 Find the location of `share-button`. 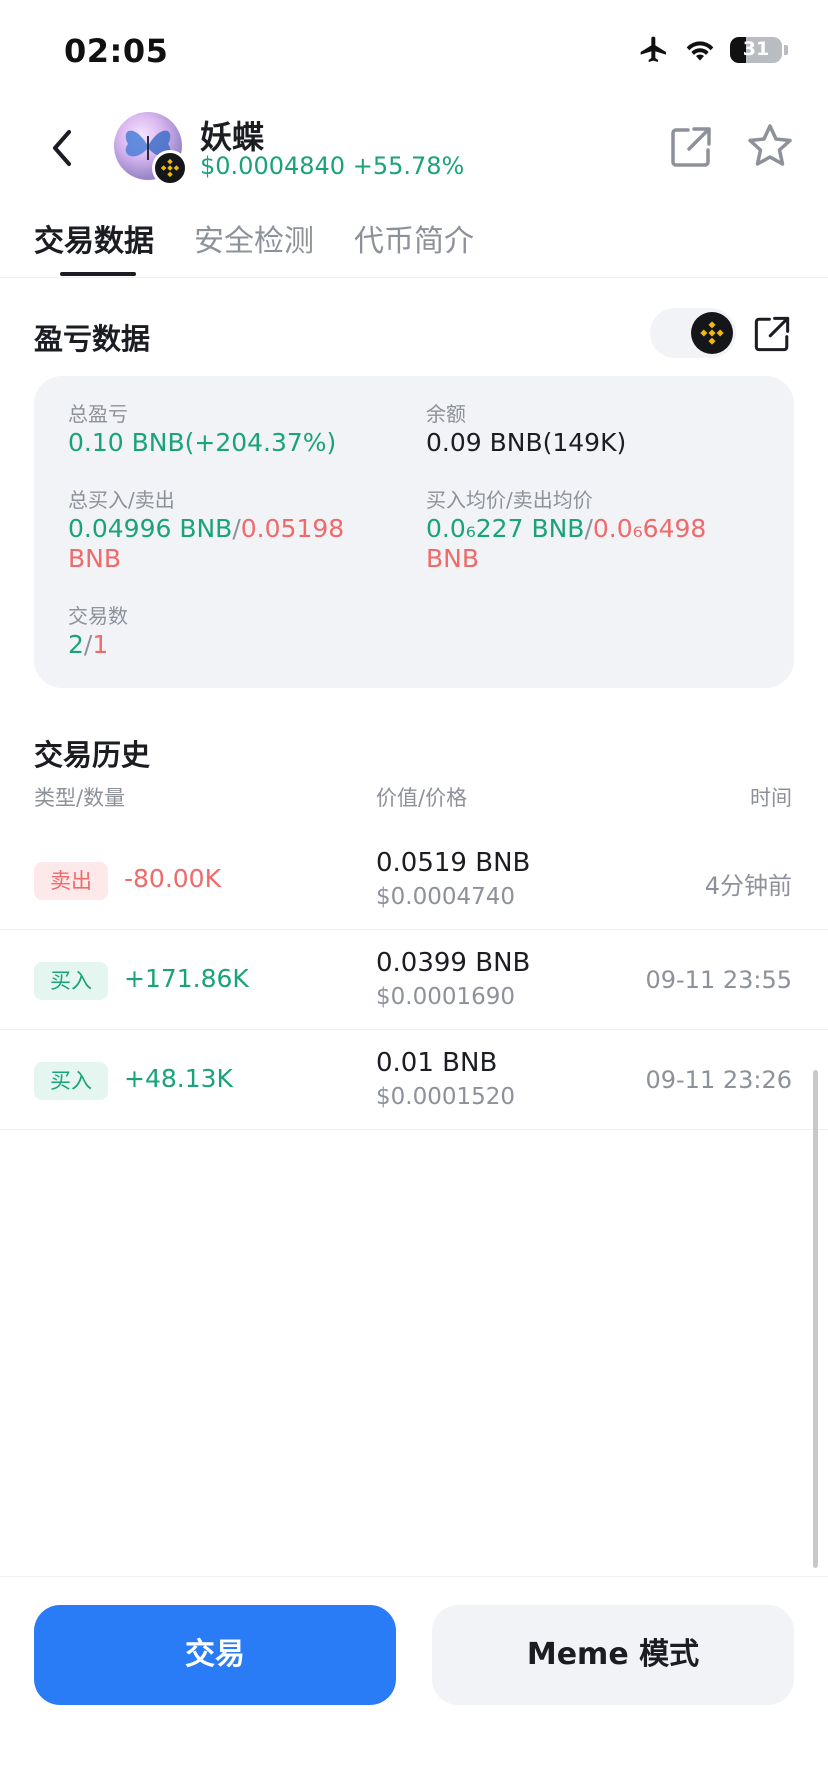

share-button is located at coordinates (691, 147).